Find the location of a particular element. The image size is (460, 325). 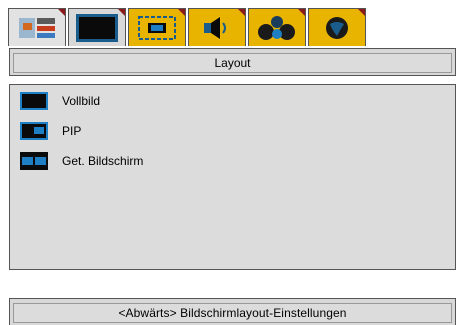

people-icon is located at coordinates (276, 27).